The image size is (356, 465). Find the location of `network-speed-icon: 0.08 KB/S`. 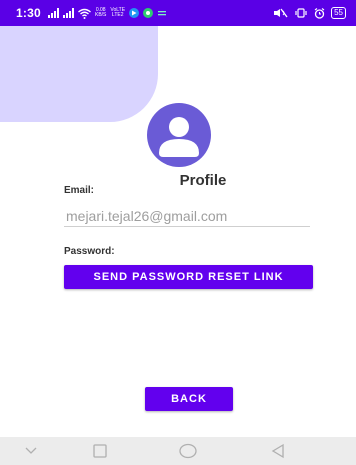

network-speed-icon: 0.08 KB/S is located at coordinates (100, 13).